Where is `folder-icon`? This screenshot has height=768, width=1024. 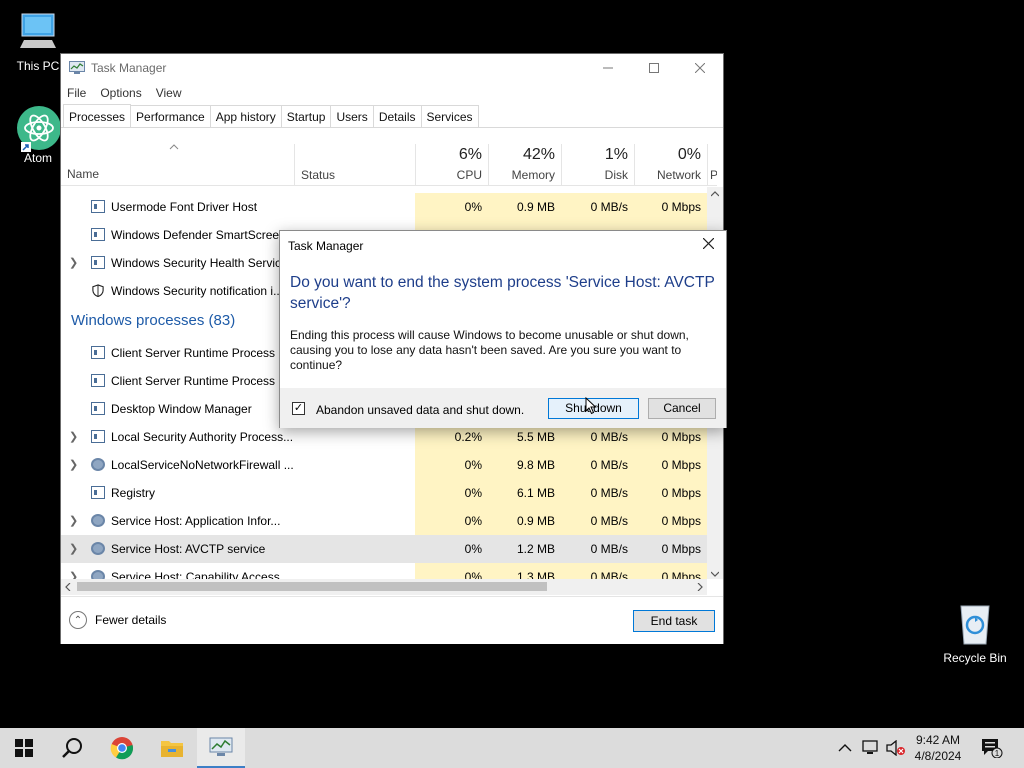
folder-icon is located at coordinates (172, 749).